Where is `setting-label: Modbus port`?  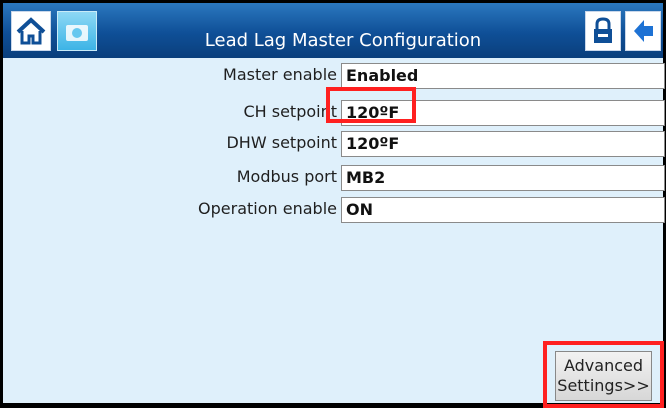 setting-label: Modbus port is located at coordinates (286, 176).